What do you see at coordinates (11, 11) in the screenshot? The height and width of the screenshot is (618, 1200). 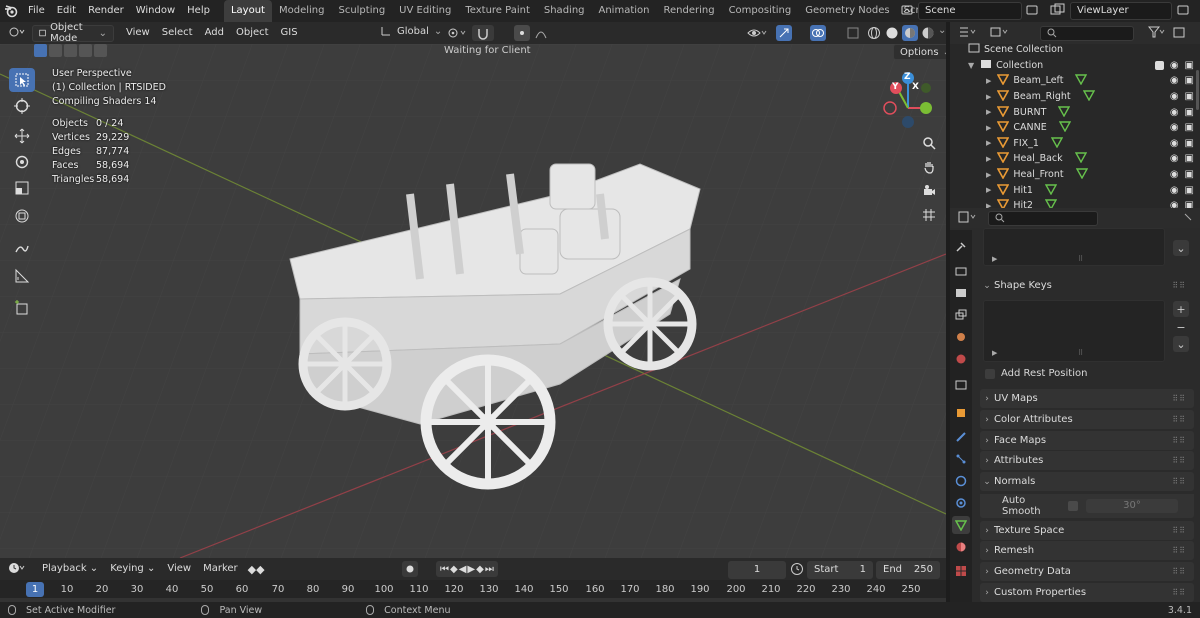 I see `blender-logo-icon` at bounding box center [11, 11].